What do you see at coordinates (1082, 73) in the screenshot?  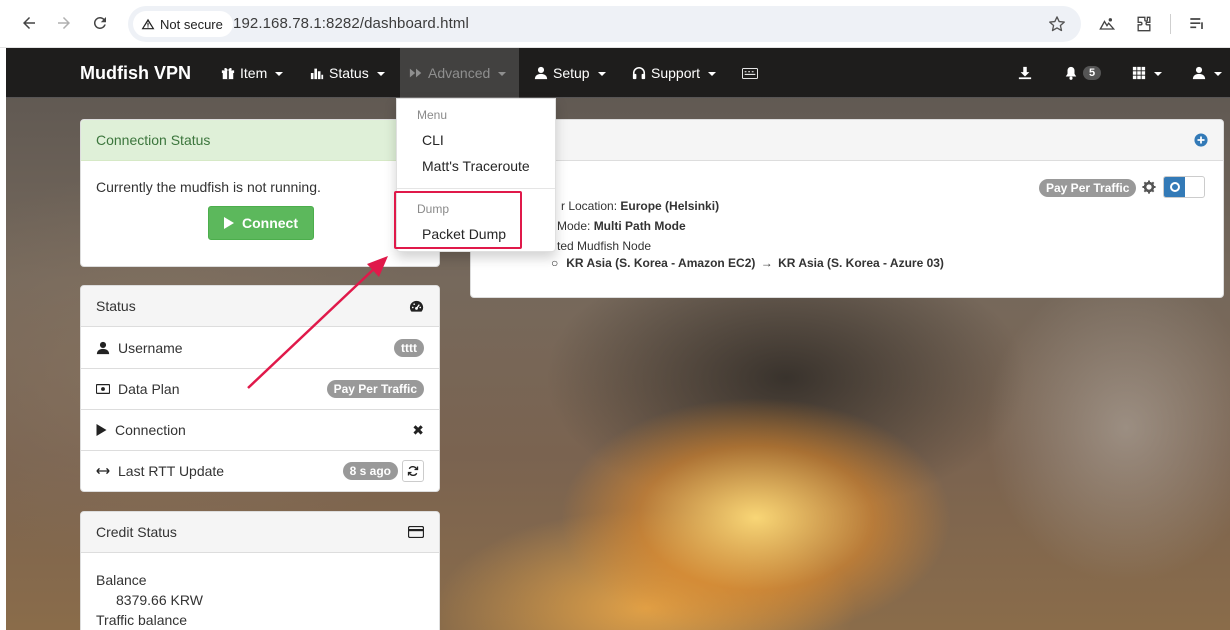 I see `nav-notifications-button: 5` at bounding box center [1082, 73].